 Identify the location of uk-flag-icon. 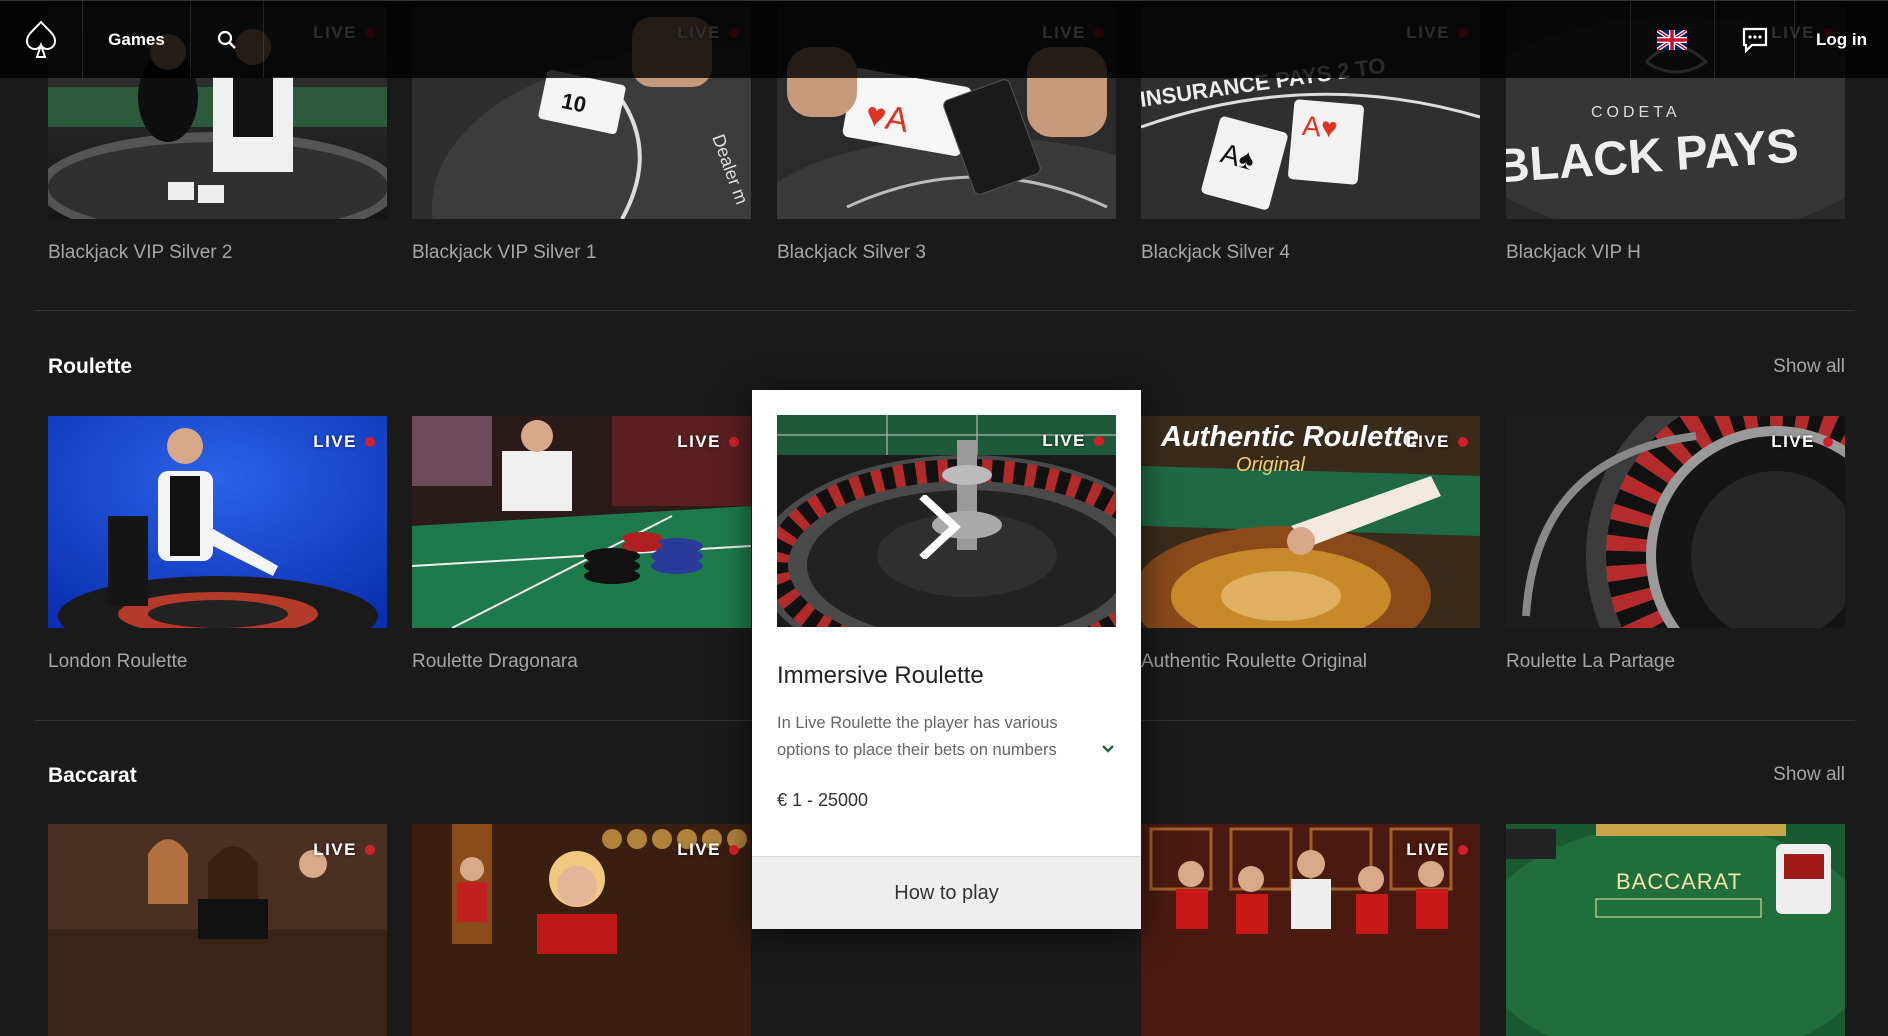
(1672, 39).